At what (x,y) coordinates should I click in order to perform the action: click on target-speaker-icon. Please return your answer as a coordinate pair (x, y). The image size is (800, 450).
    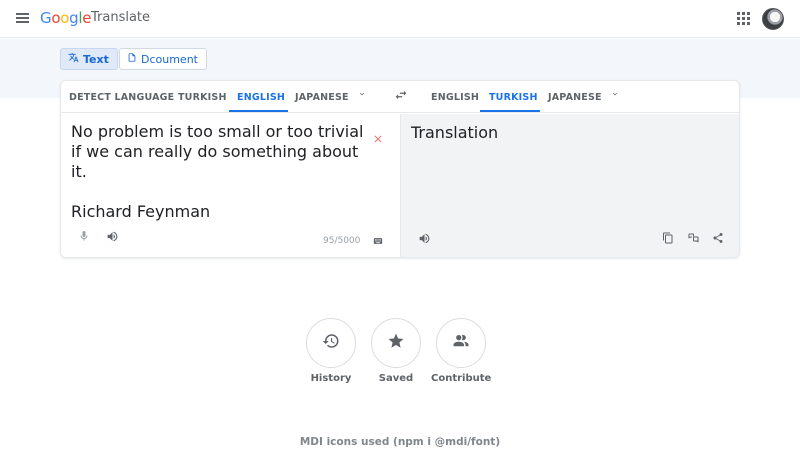
    Looking at the image, I should click on (424, 238).